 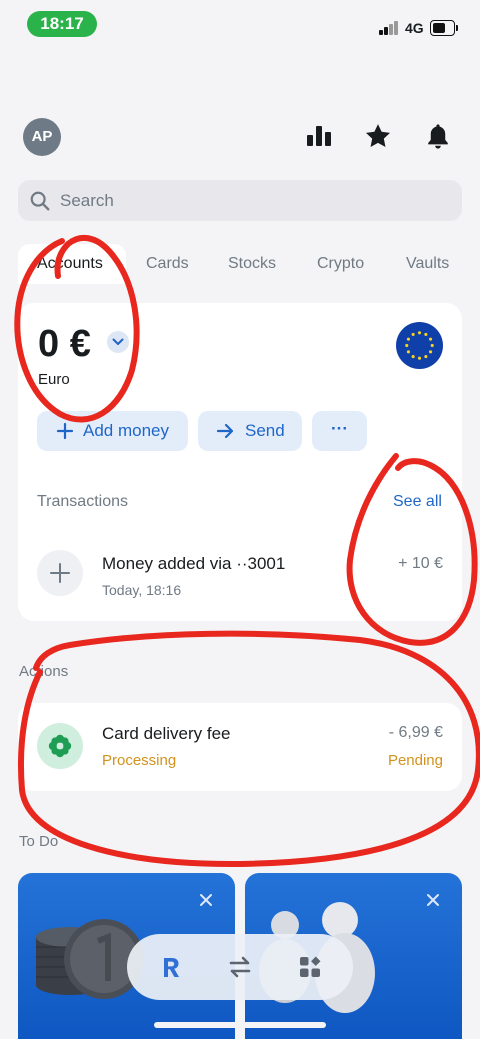 I want to click on chart-bars-icon, so click(x=319, y=136).